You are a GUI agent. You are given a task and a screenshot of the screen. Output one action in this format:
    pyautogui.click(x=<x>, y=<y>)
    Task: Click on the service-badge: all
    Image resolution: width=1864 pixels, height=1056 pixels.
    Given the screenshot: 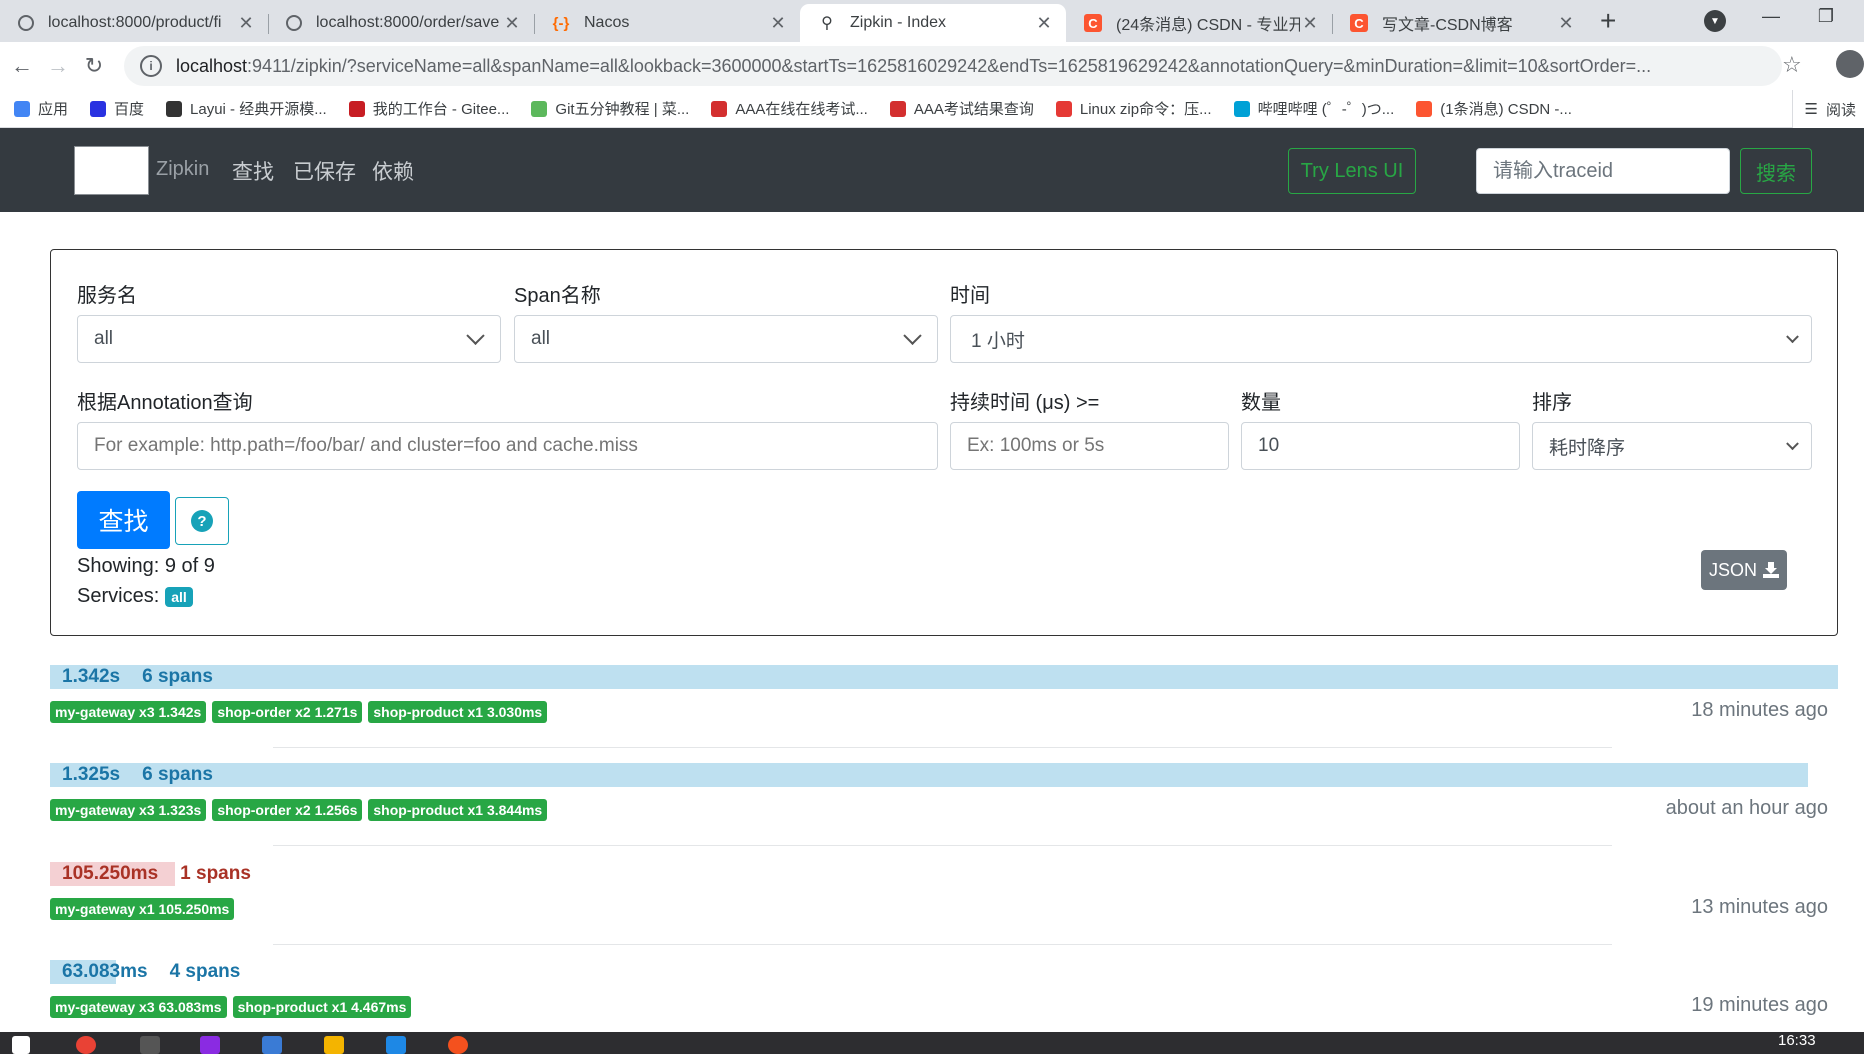 What is the action you would take?
    pyautogui.click(x=179, y=596)
    